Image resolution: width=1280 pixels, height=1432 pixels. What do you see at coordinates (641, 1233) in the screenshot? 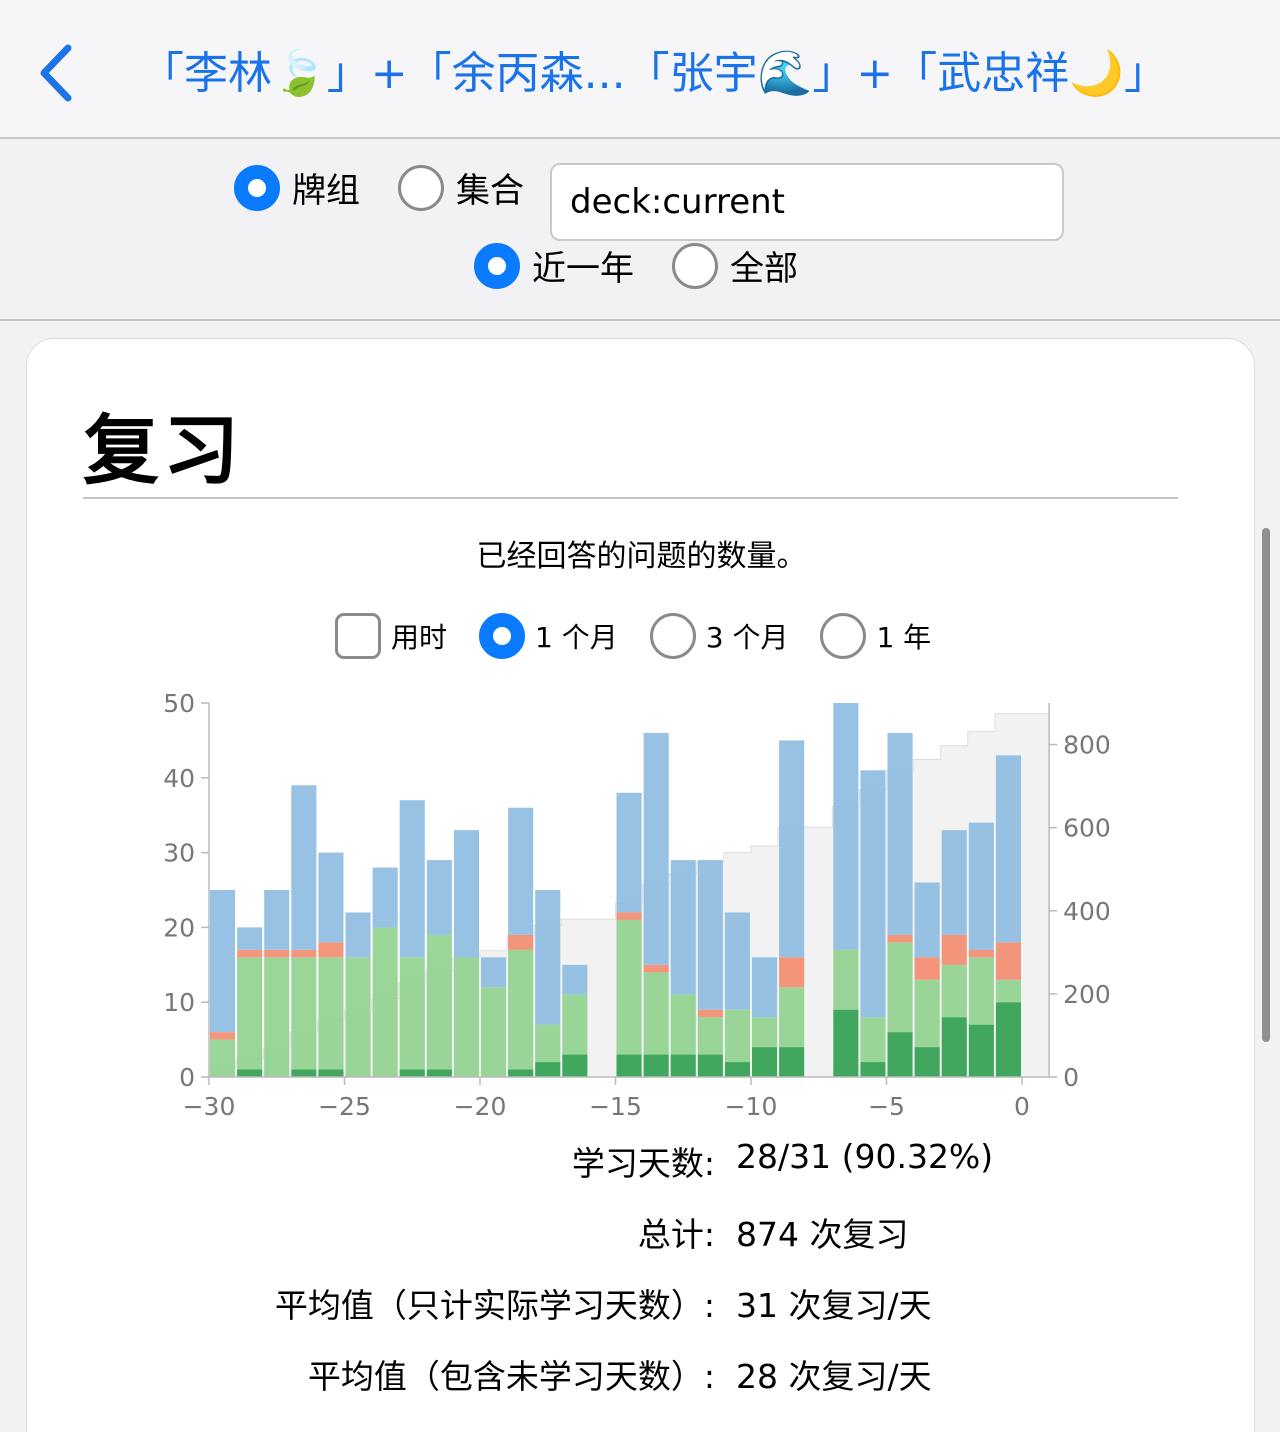
I see `stat-row: 总计: 874 次复习` at bounding box center [641, 1233].